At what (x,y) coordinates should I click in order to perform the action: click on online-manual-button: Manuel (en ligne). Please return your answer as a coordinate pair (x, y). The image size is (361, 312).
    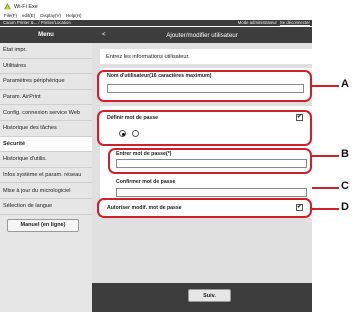
    Looking at the image, I should click on (43, 225).